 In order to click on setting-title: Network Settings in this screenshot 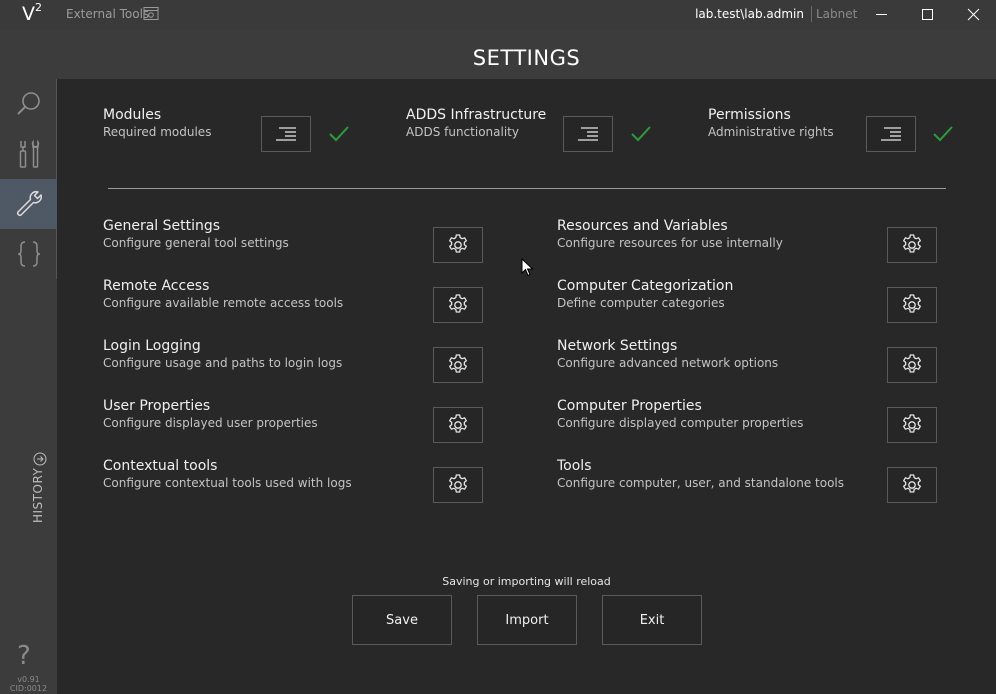, I will do `click(617, 346)`.